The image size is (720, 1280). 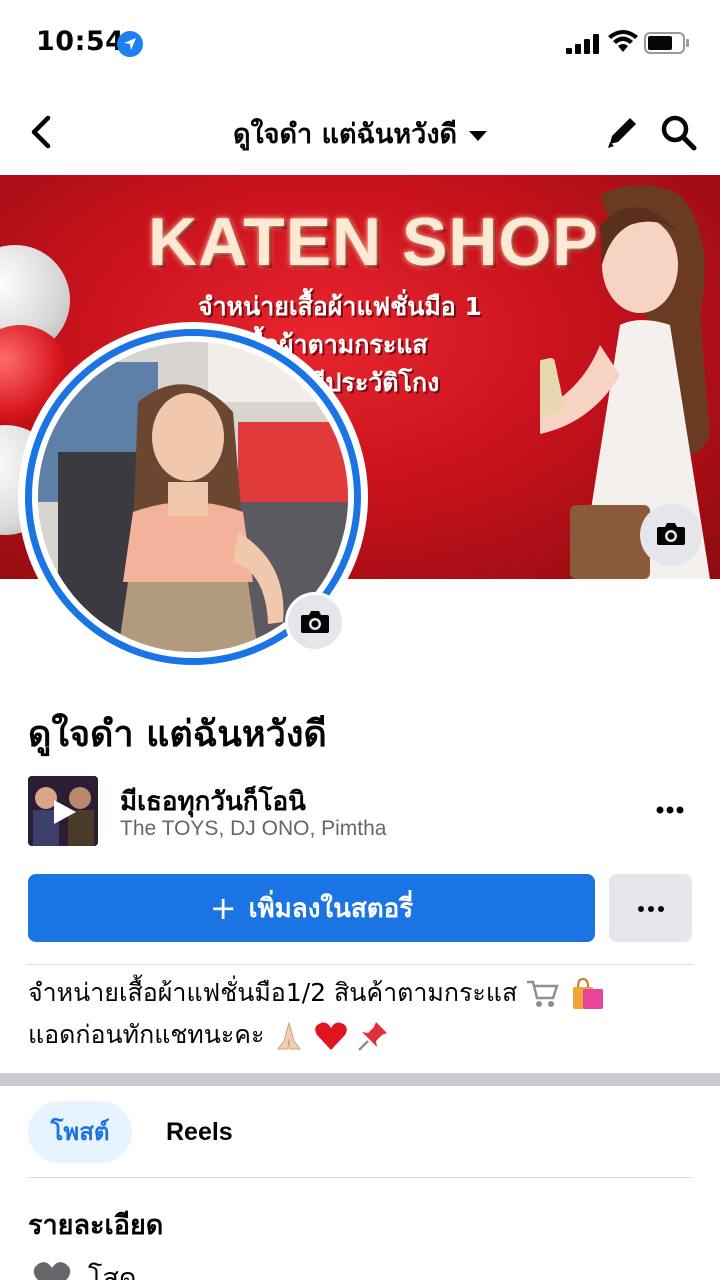 I want to click on bio-line-2: แอดก่อนทักแชทนะคะ, so click(x=146, y=1034).